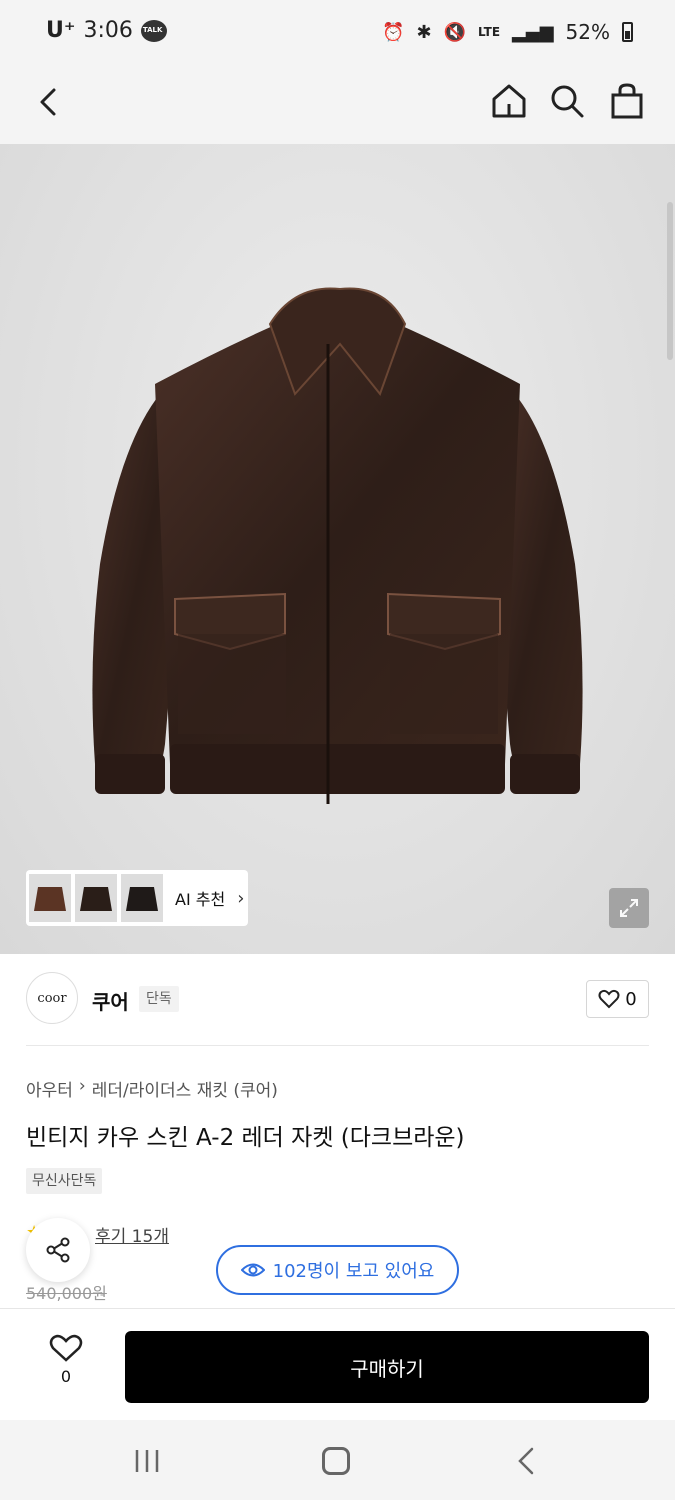 The image size is (675, 1500). What do you see at coordinates (159, 999) in the screenshot?
I see `exclusive-badge: 단독` at bounding box center [159, 999].